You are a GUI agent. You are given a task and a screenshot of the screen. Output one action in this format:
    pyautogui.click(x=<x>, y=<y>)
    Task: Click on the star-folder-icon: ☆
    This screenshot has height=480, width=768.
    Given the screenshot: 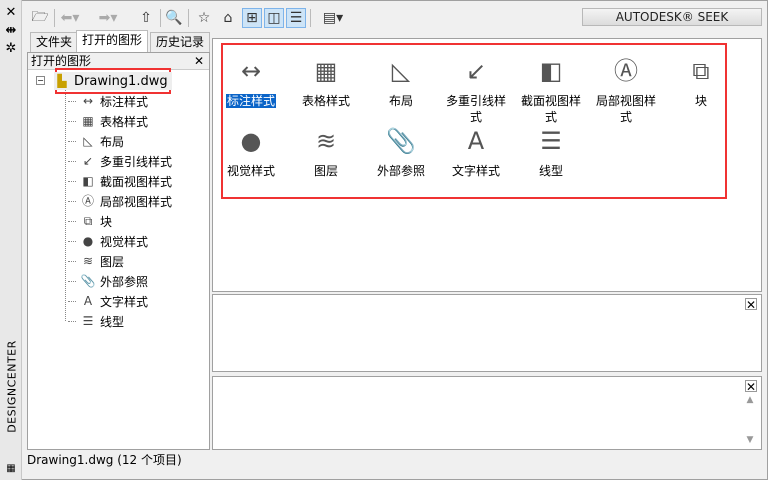 What is the action you would take?
    pyautogui.click(x=204, y=18)
    